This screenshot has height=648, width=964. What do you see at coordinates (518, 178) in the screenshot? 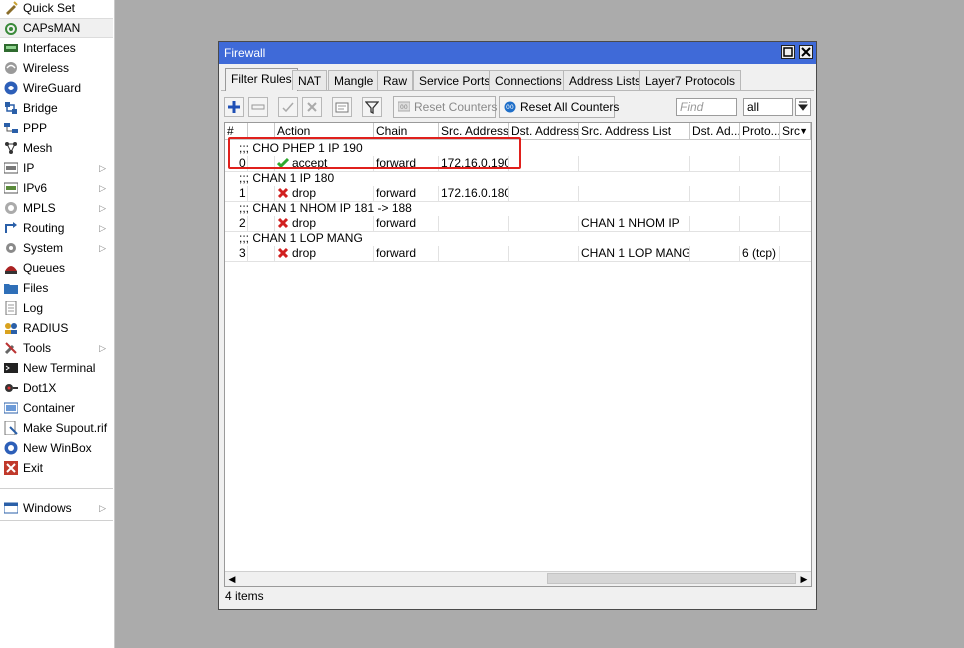
I see `table-row: ;;; CHAN 1 IP 180` at bounding box center [518, 178].